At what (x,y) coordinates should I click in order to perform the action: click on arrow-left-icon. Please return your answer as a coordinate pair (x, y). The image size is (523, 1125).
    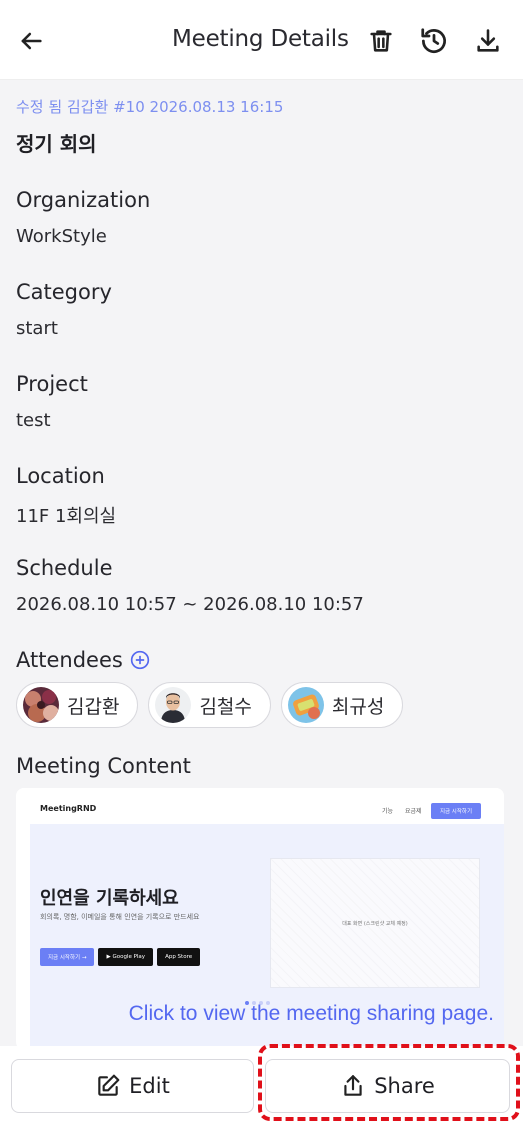
    Looking at the image, I should click on (31, 41).